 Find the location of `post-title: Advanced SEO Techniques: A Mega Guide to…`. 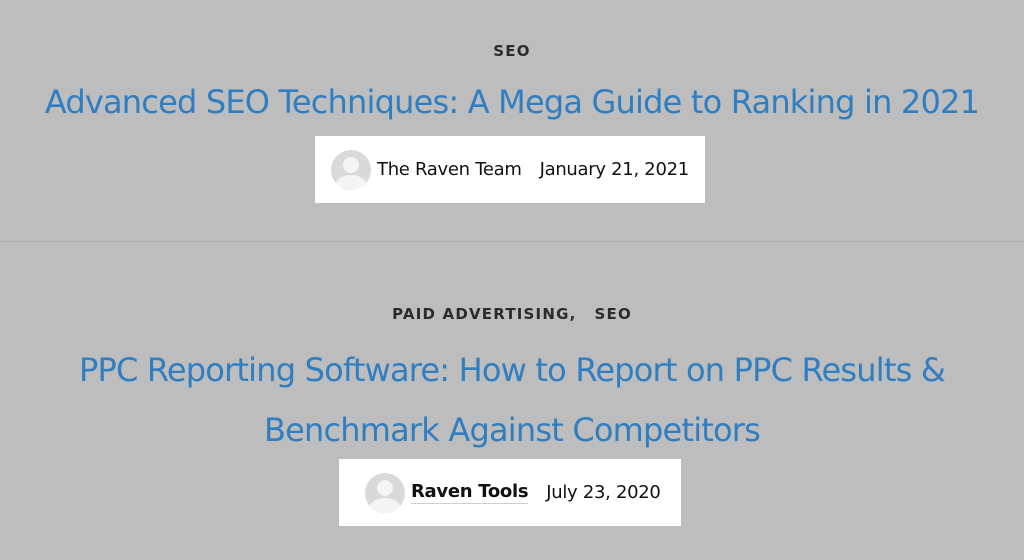

post-title: Advanced SEO Techniques: A Mega Guide to… is located at coordinates (512, 102).